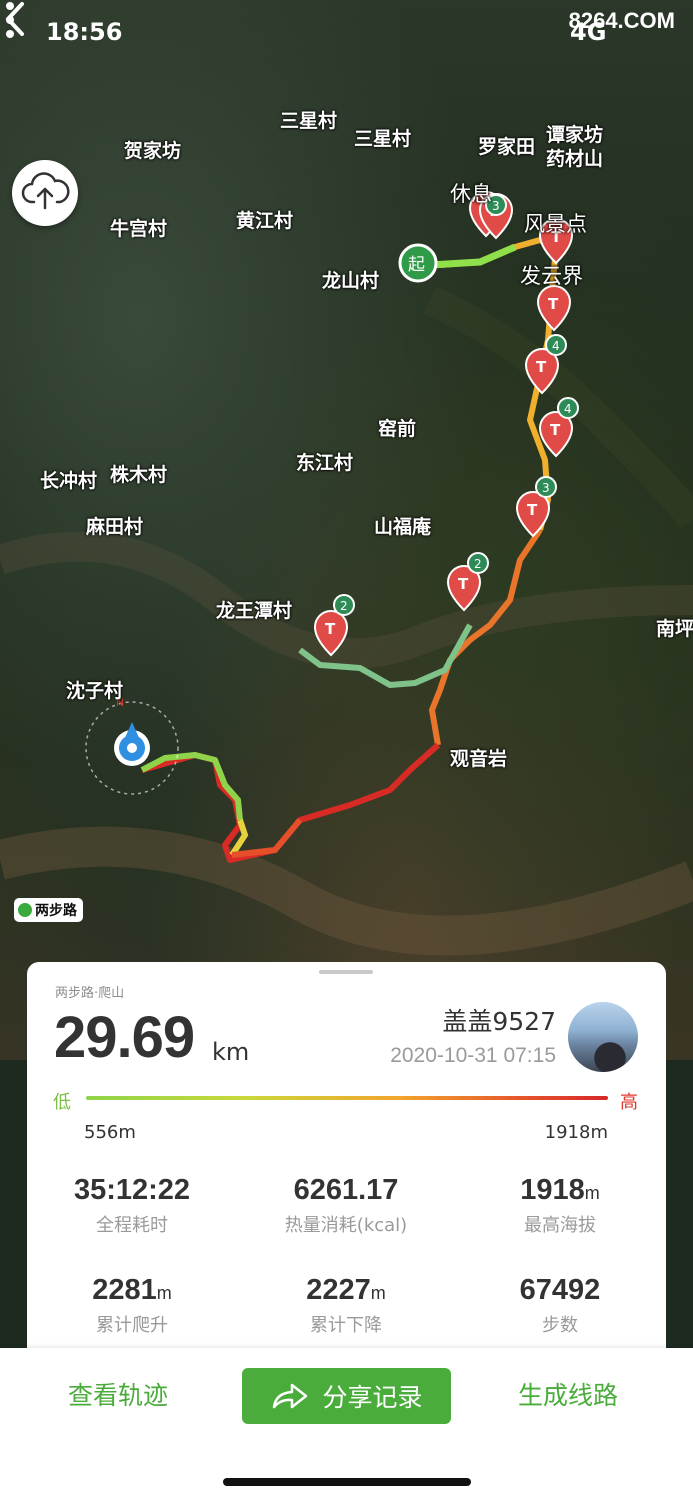 The height and width of the screenshot is (1500, 693). What do you see at coordinates (290, 1396) in the screenshot?
I see `share-arrow-icon` at bounding box center [290, 1396].